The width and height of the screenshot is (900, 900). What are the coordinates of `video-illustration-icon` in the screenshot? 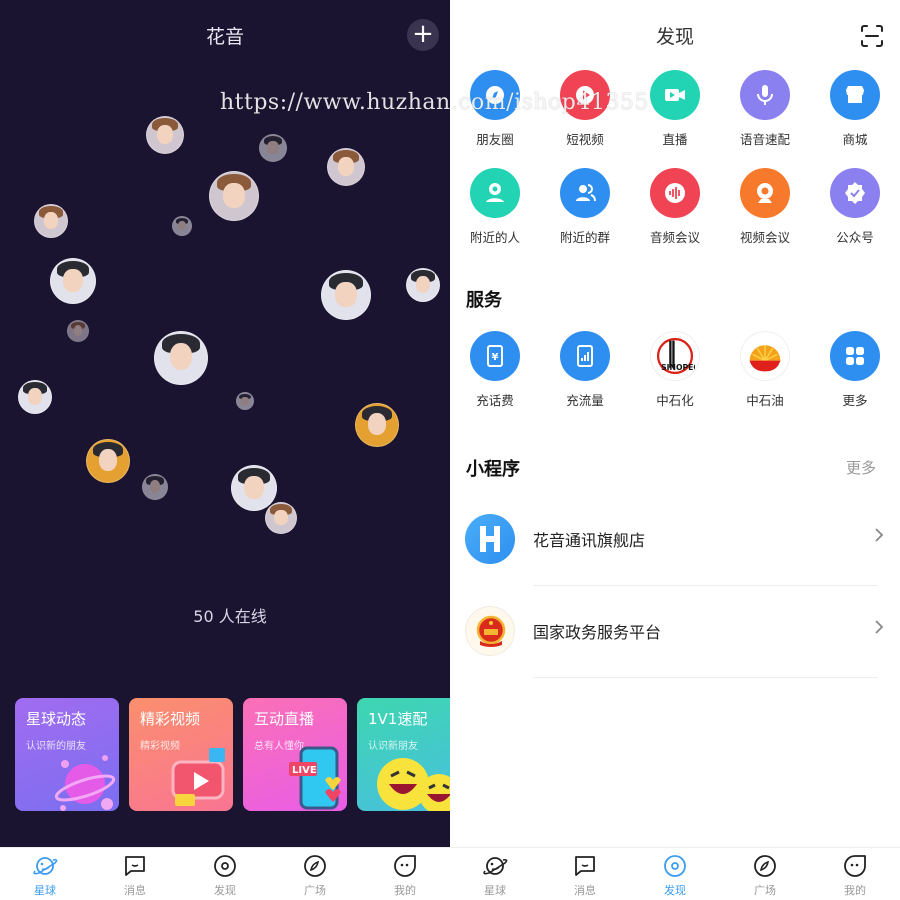 It's located at (198, 777).